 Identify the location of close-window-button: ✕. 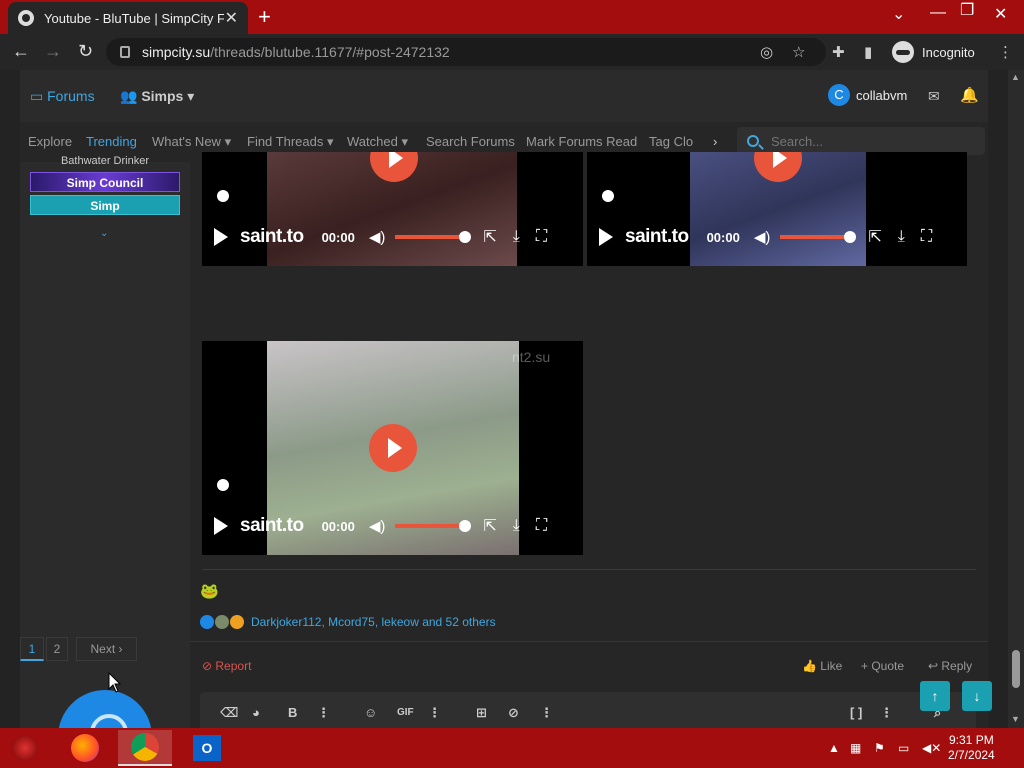
(1000, 14).